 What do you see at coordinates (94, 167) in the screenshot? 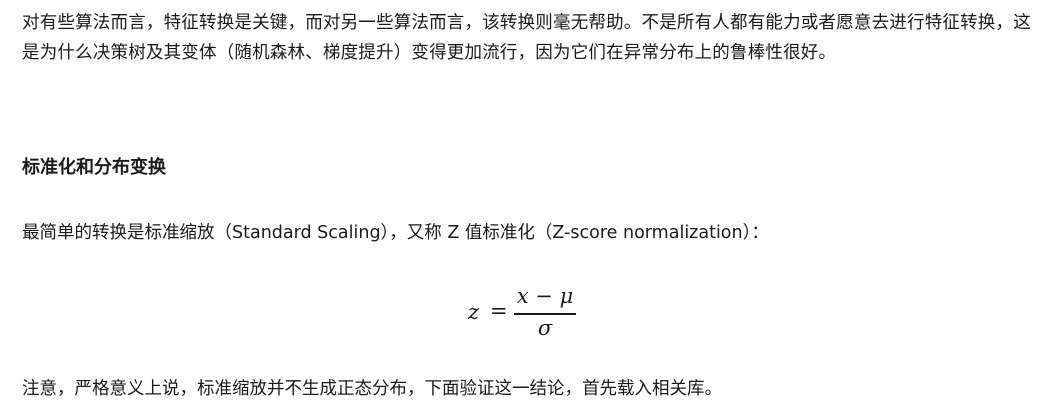
I see `section-heading: 标准化和分布变换` at bounding box center [94, 167].